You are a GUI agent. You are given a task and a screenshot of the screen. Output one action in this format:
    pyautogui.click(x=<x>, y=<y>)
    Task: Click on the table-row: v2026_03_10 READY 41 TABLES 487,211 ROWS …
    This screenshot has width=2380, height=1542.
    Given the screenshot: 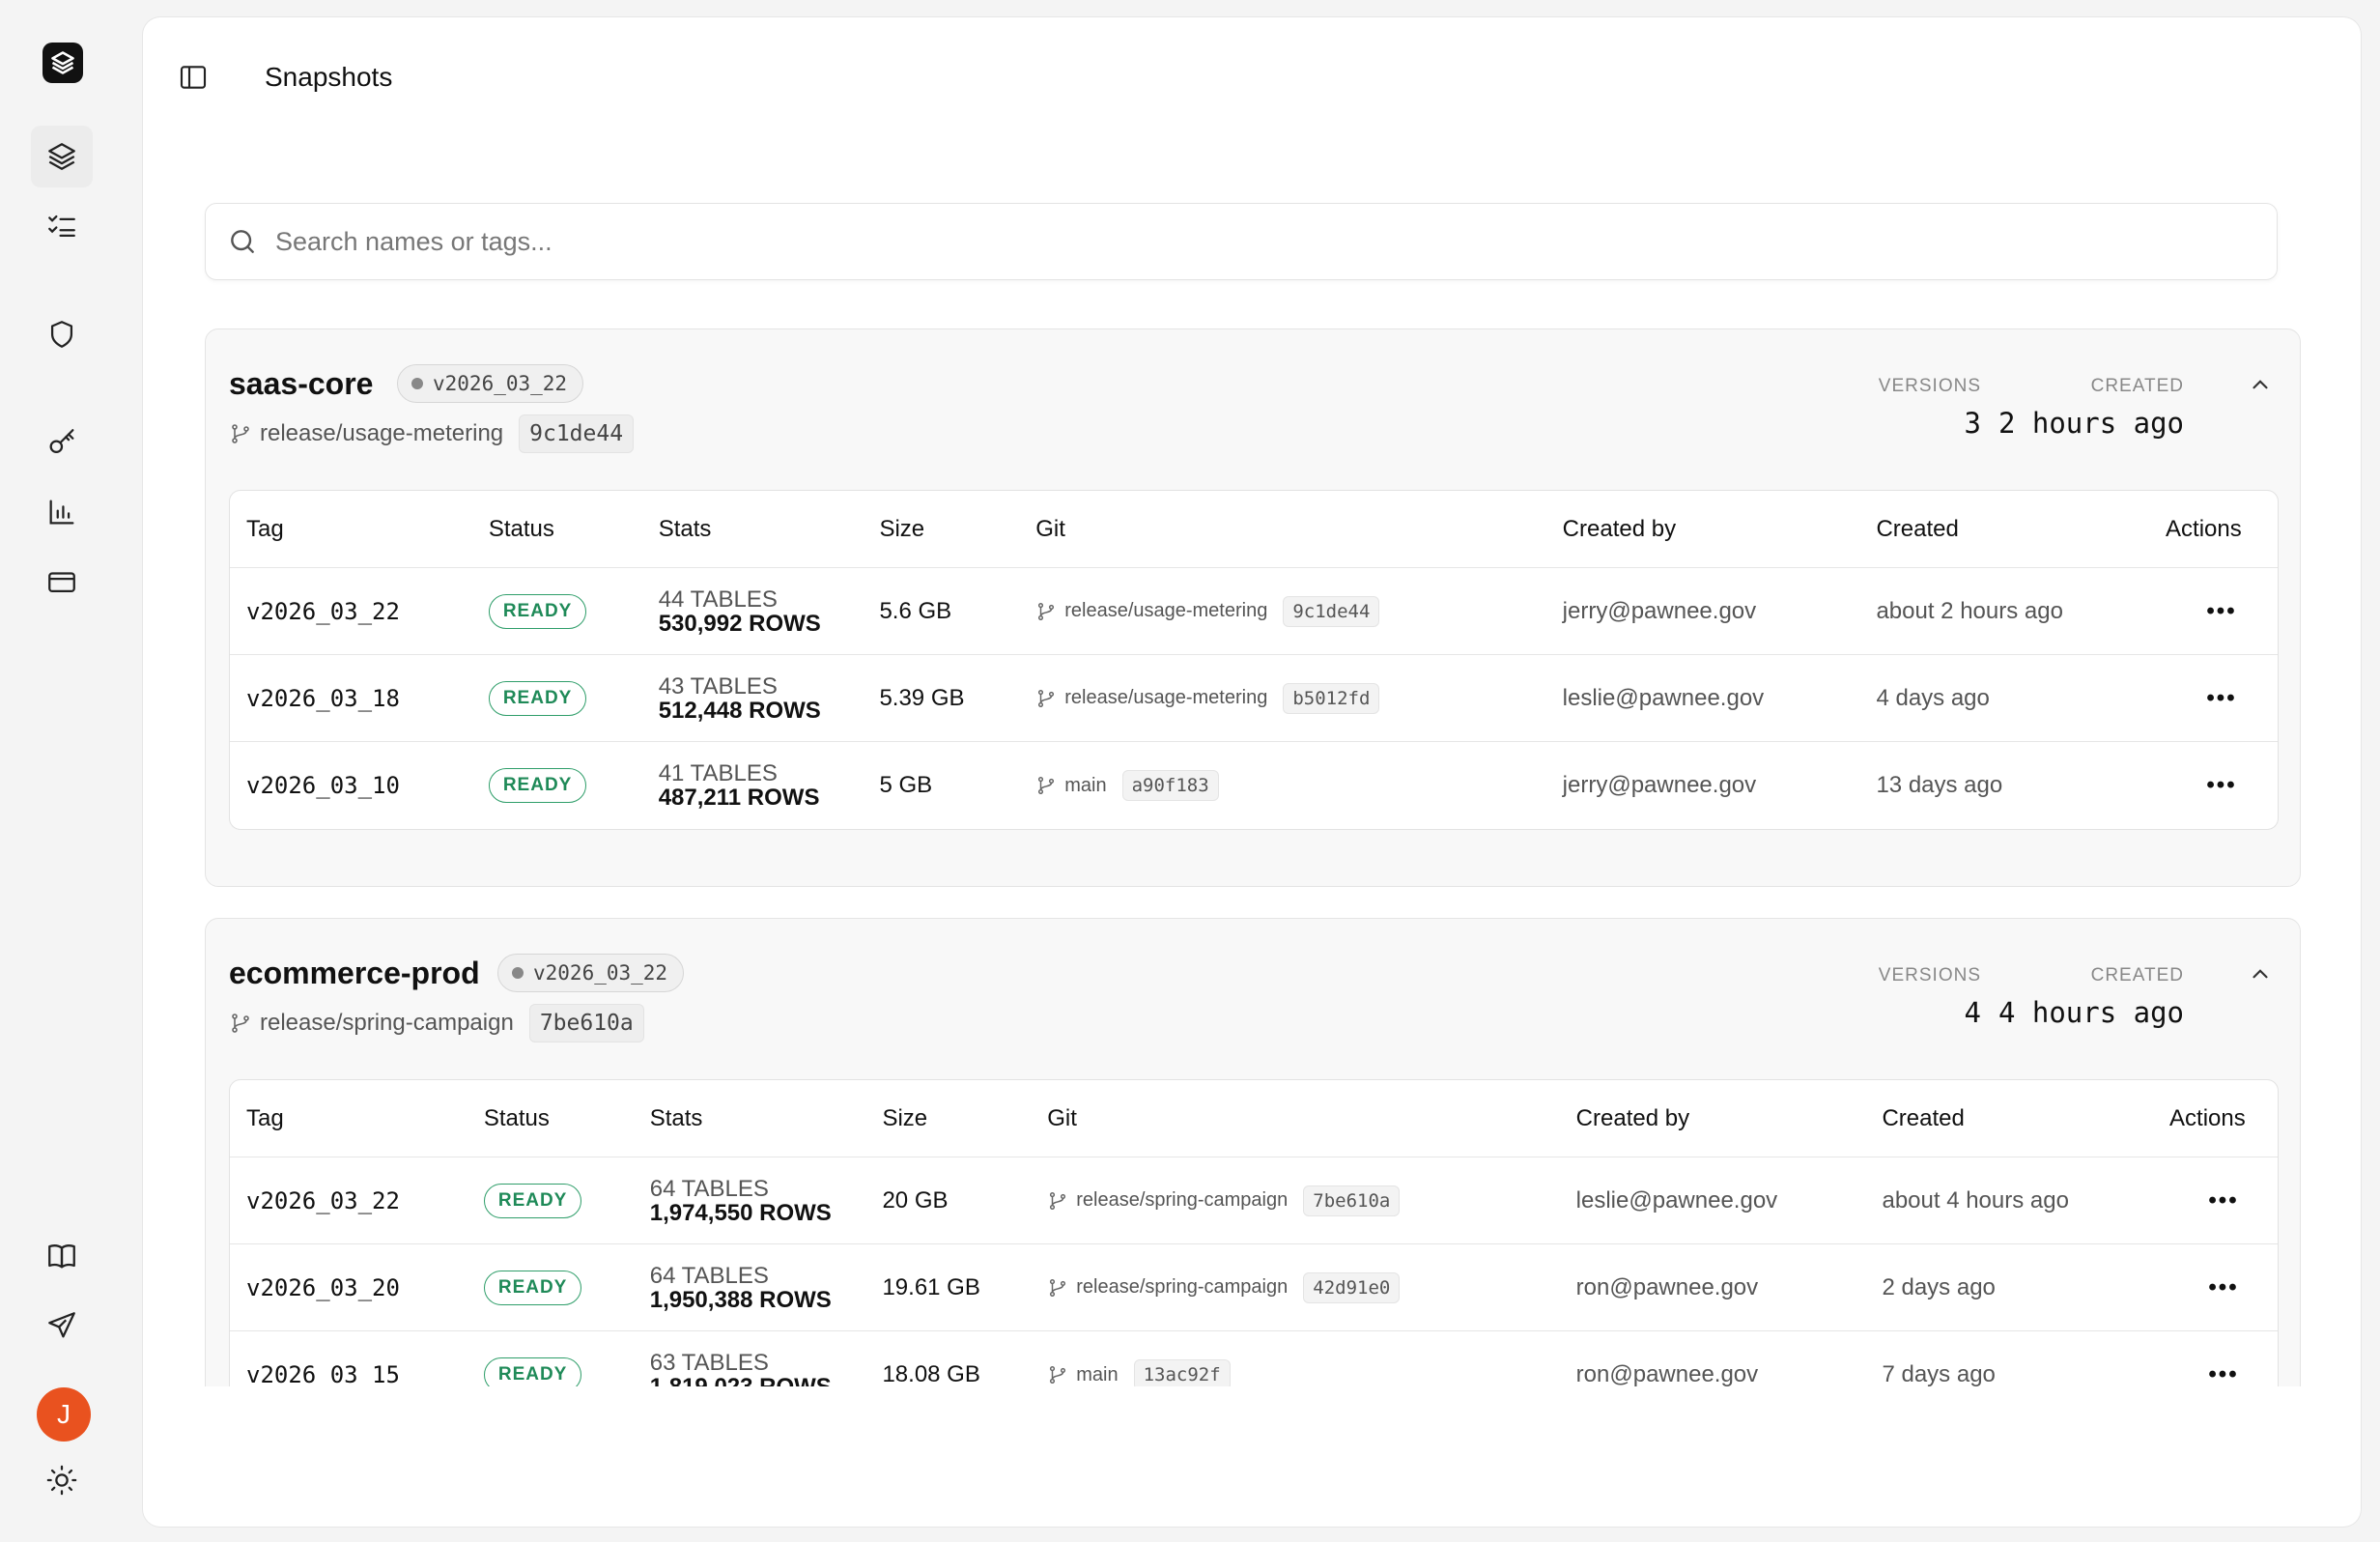 What is the action you would take?
    pyautogui.click(x=1254, y=786)
    